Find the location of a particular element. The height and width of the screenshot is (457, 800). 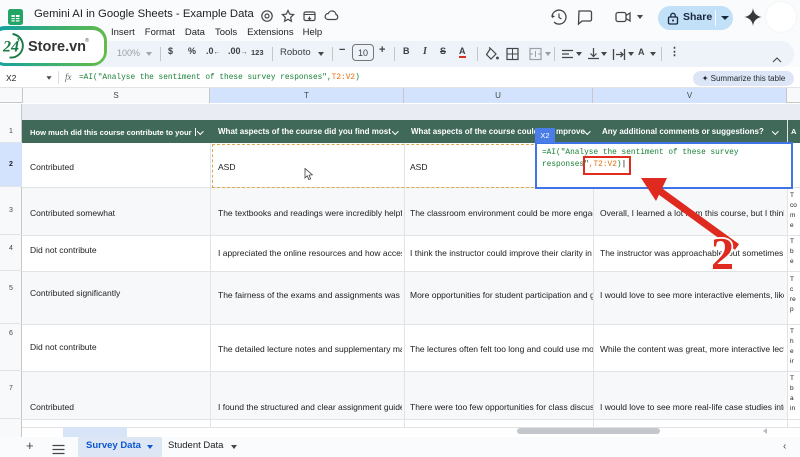

svg-text: 24 is located at coordinates (10, 47).